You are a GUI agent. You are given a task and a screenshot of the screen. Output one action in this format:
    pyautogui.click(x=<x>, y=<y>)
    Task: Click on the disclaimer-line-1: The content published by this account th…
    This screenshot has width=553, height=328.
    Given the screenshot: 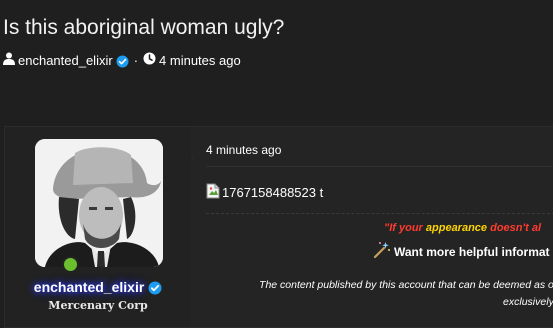 What is the action you would take?
    pyautogui.click(x=406, y=285)
    